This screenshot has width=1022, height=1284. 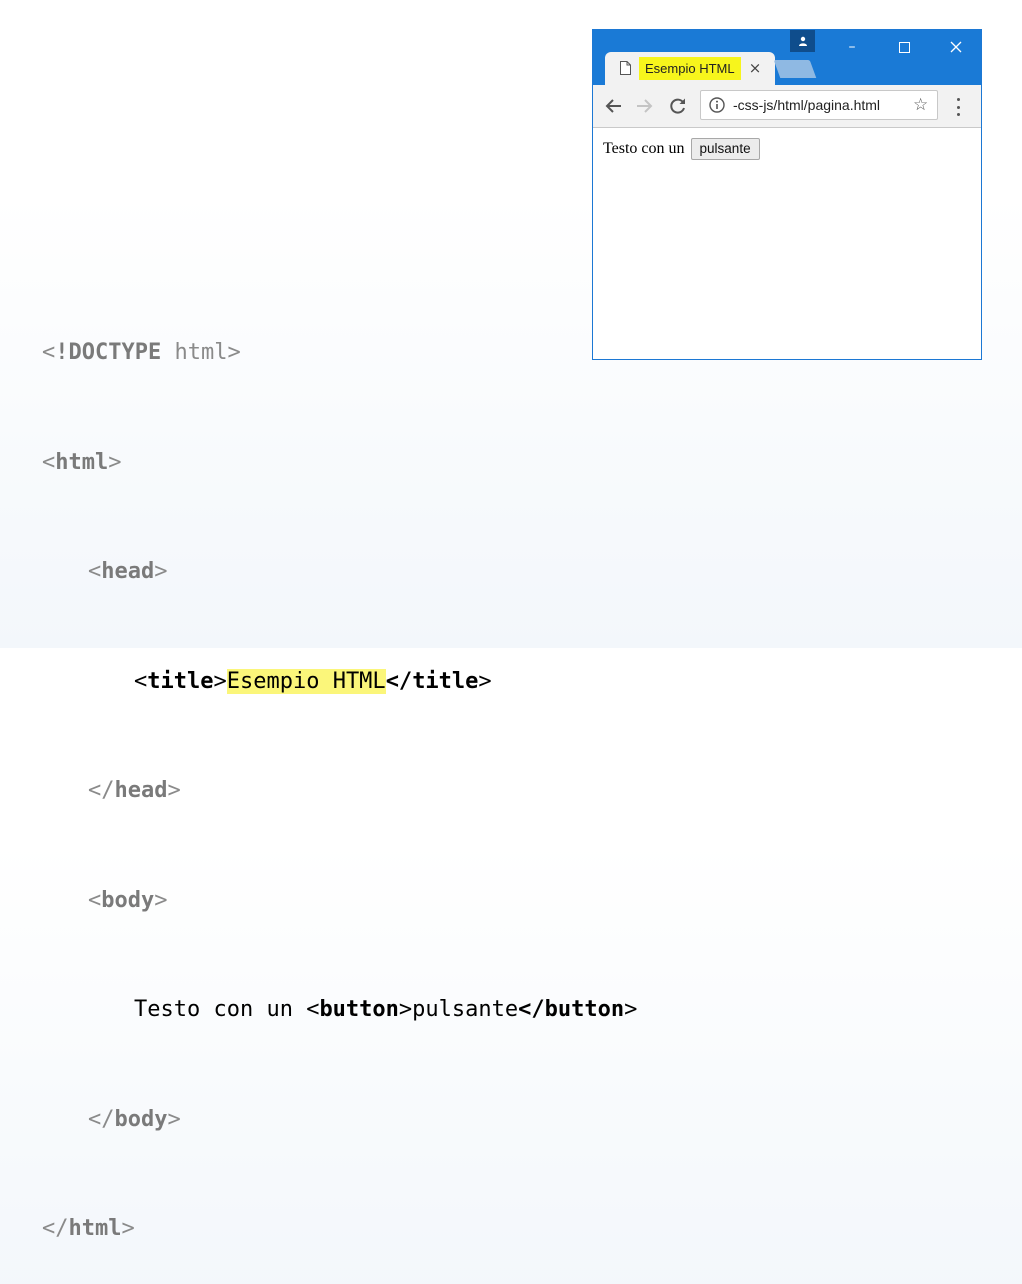 What do you see at coordinates (725, 149) in the screenshot?
I see `page-button: pulsante` at bounding box center [725, 149].